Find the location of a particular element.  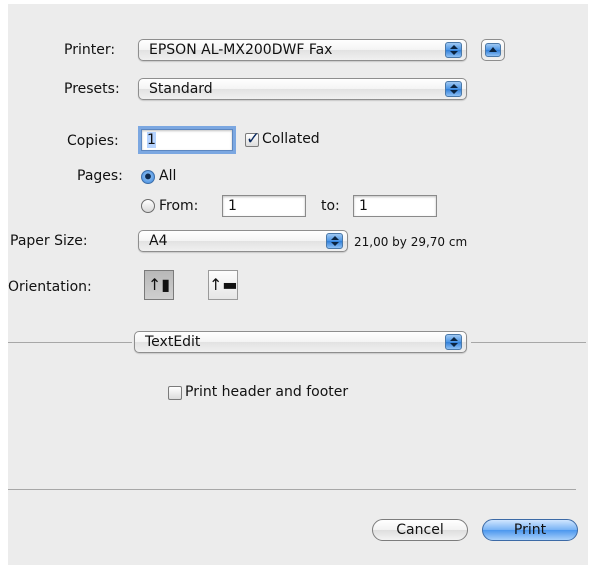

landscape-icon: ↑▬ is located at coordinates (223, 284).